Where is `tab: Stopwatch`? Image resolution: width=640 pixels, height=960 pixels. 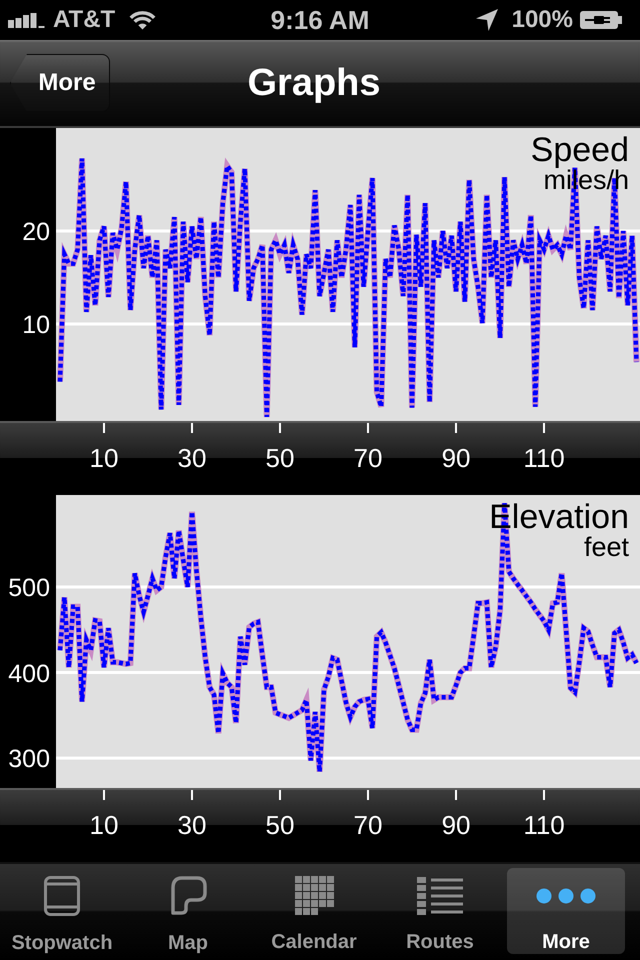
tab: Stopwatch is located at coordinates (62, 911).